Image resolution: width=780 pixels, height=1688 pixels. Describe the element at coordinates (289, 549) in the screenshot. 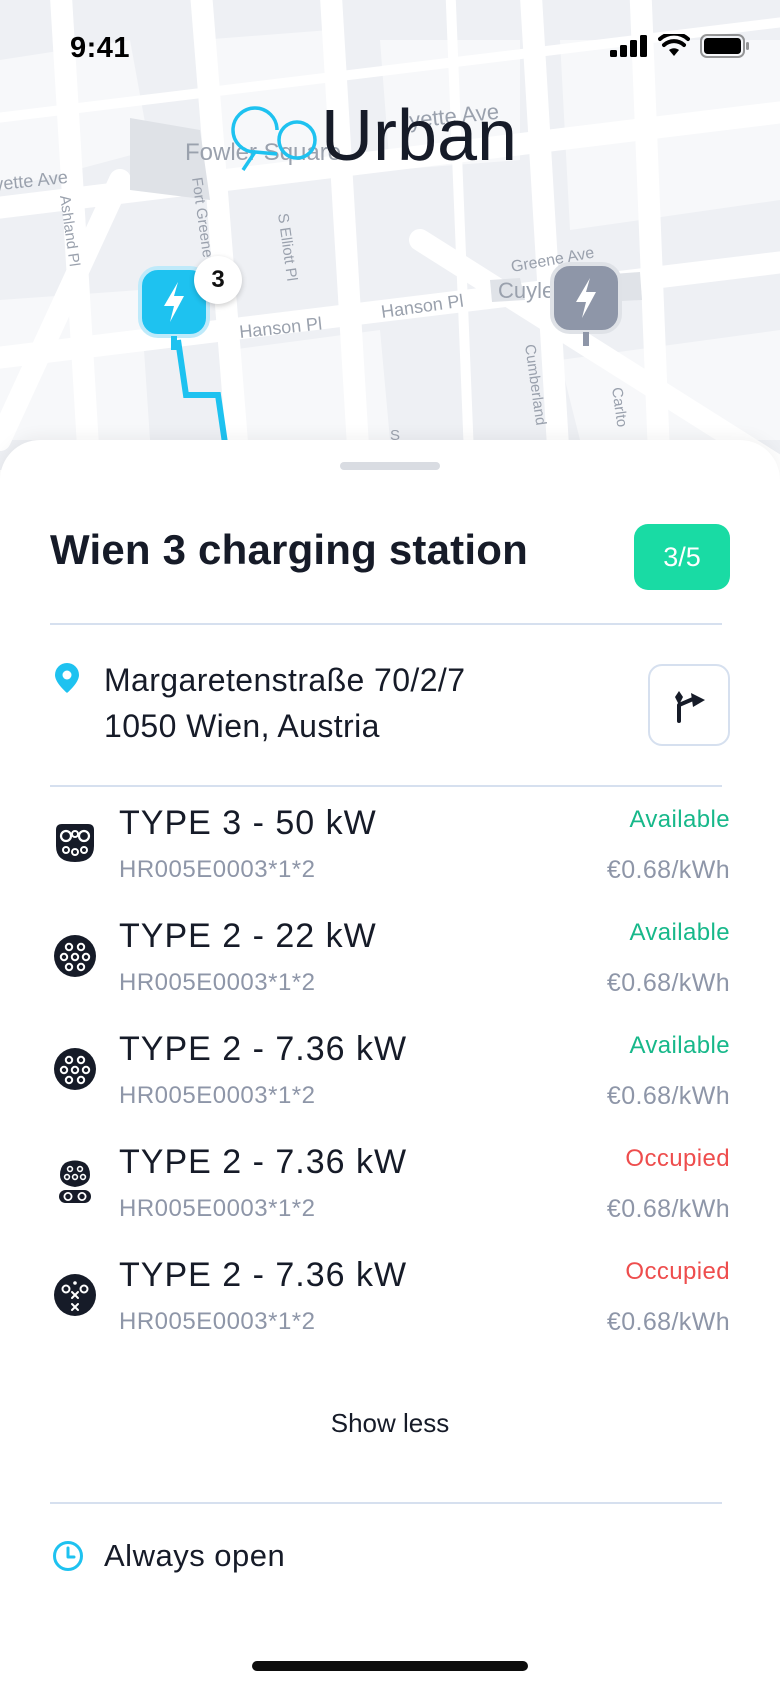

I see `station-title: Wien 3 charging station` at that location.